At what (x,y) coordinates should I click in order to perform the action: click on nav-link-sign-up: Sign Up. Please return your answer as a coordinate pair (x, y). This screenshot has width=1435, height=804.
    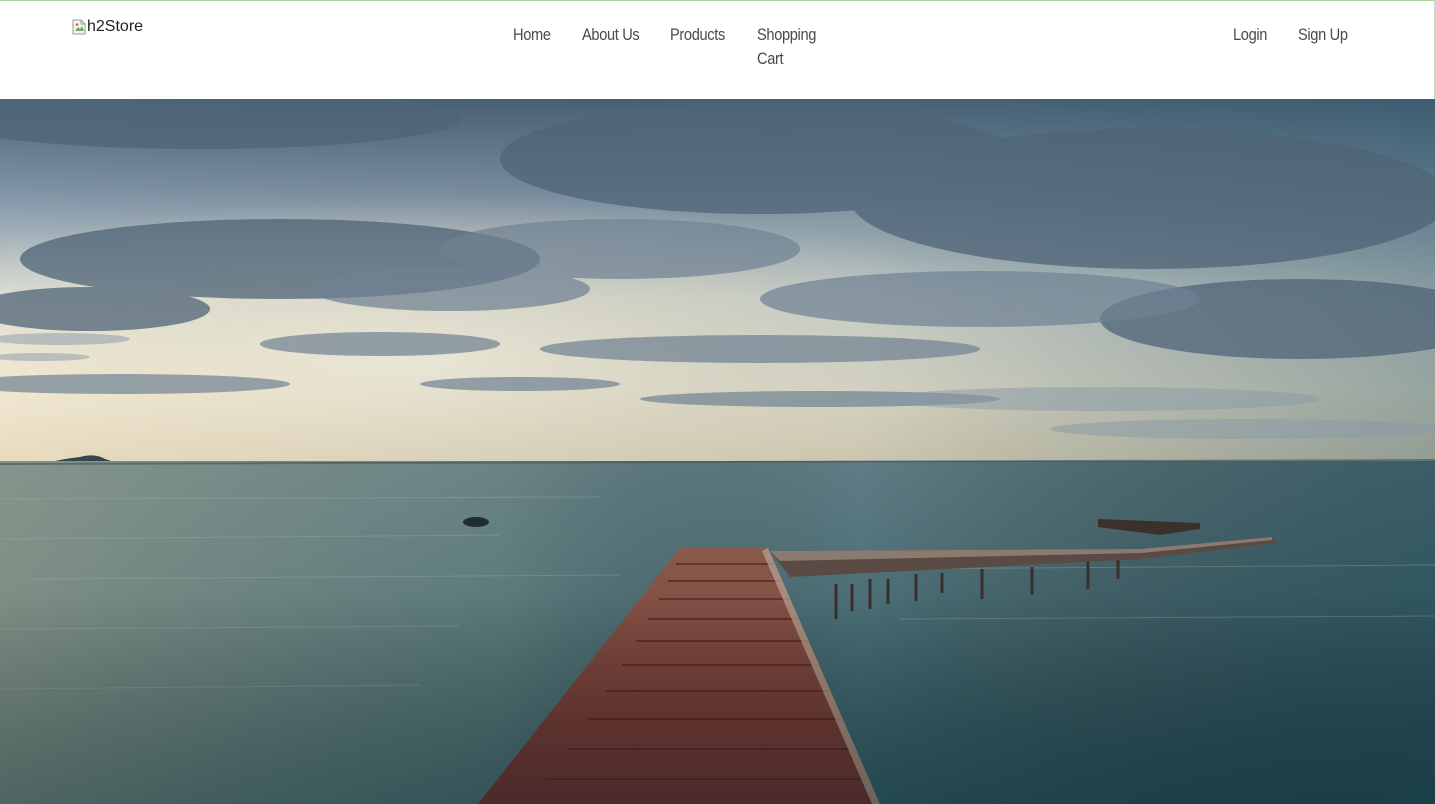
    Looking at the image, I should click on (1325, 35).